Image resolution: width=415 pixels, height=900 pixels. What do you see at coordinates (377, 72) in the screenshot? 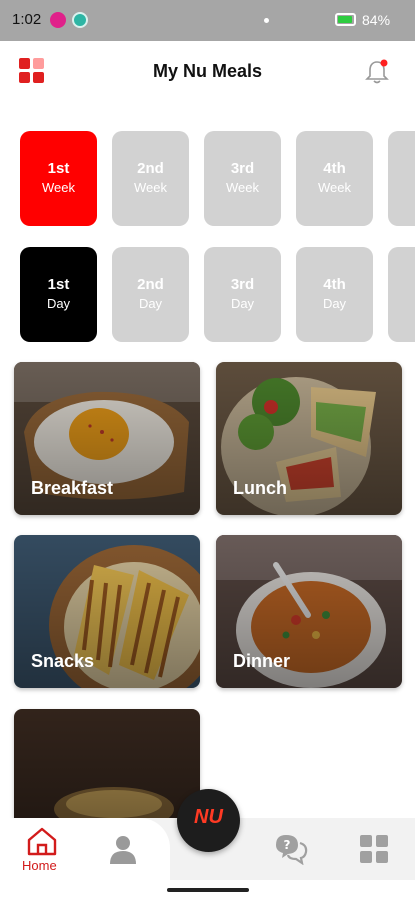
I see `bell-icon` at bounding box center [377, 72].